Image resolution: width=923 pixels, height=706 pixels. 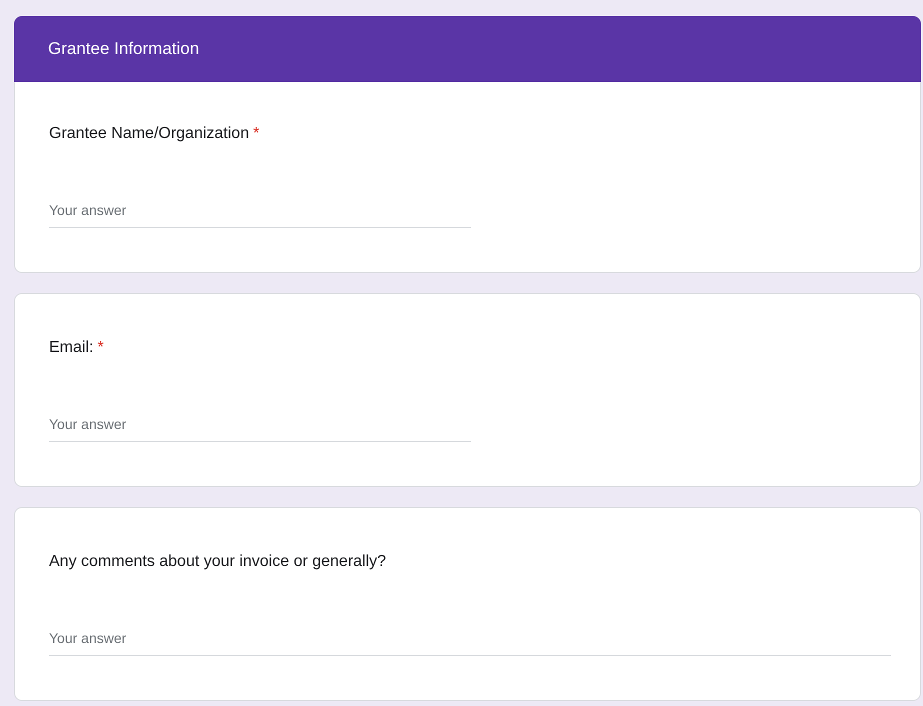 What do you see at coordinates (217, 562) in the screenshot?
I see `question-label: Any comments about your invoice or generally?` at bounding box center [217, 562].